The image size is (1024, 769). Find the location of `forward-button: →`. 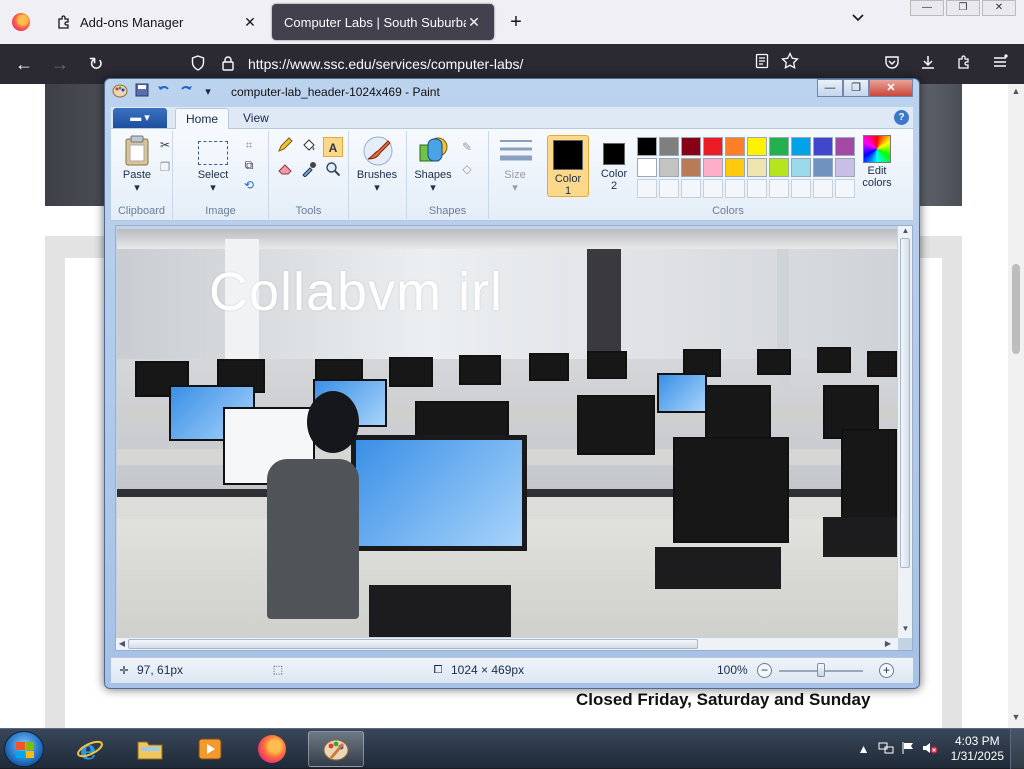

forward-button: → is located at coordinates (60, 64).